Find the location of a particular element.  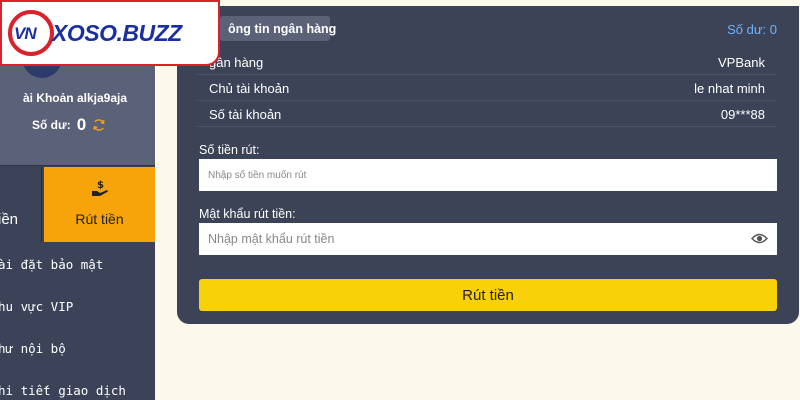

logo-emblem: VN is located at coordinates (31, 33).